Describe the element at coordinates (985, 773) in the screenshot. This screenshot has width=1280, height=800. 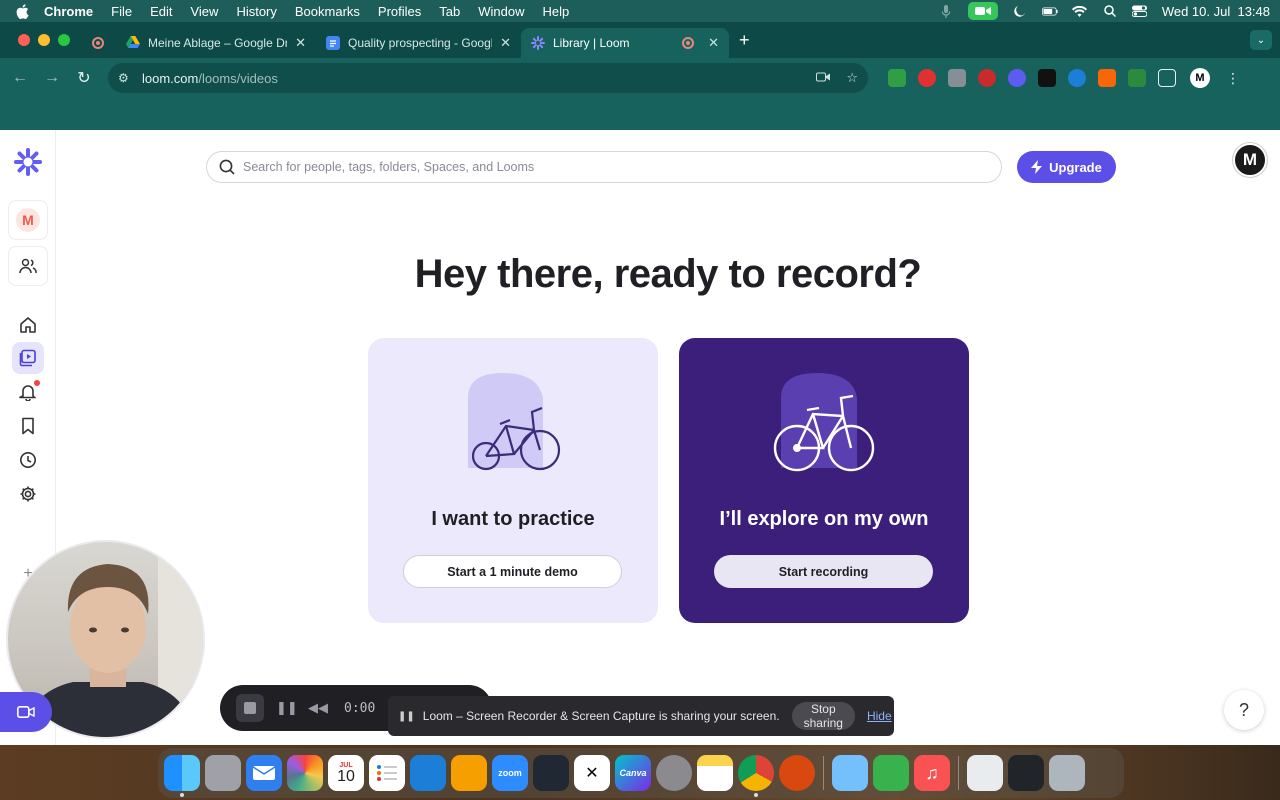
I see `document-stack-icon` at that location.